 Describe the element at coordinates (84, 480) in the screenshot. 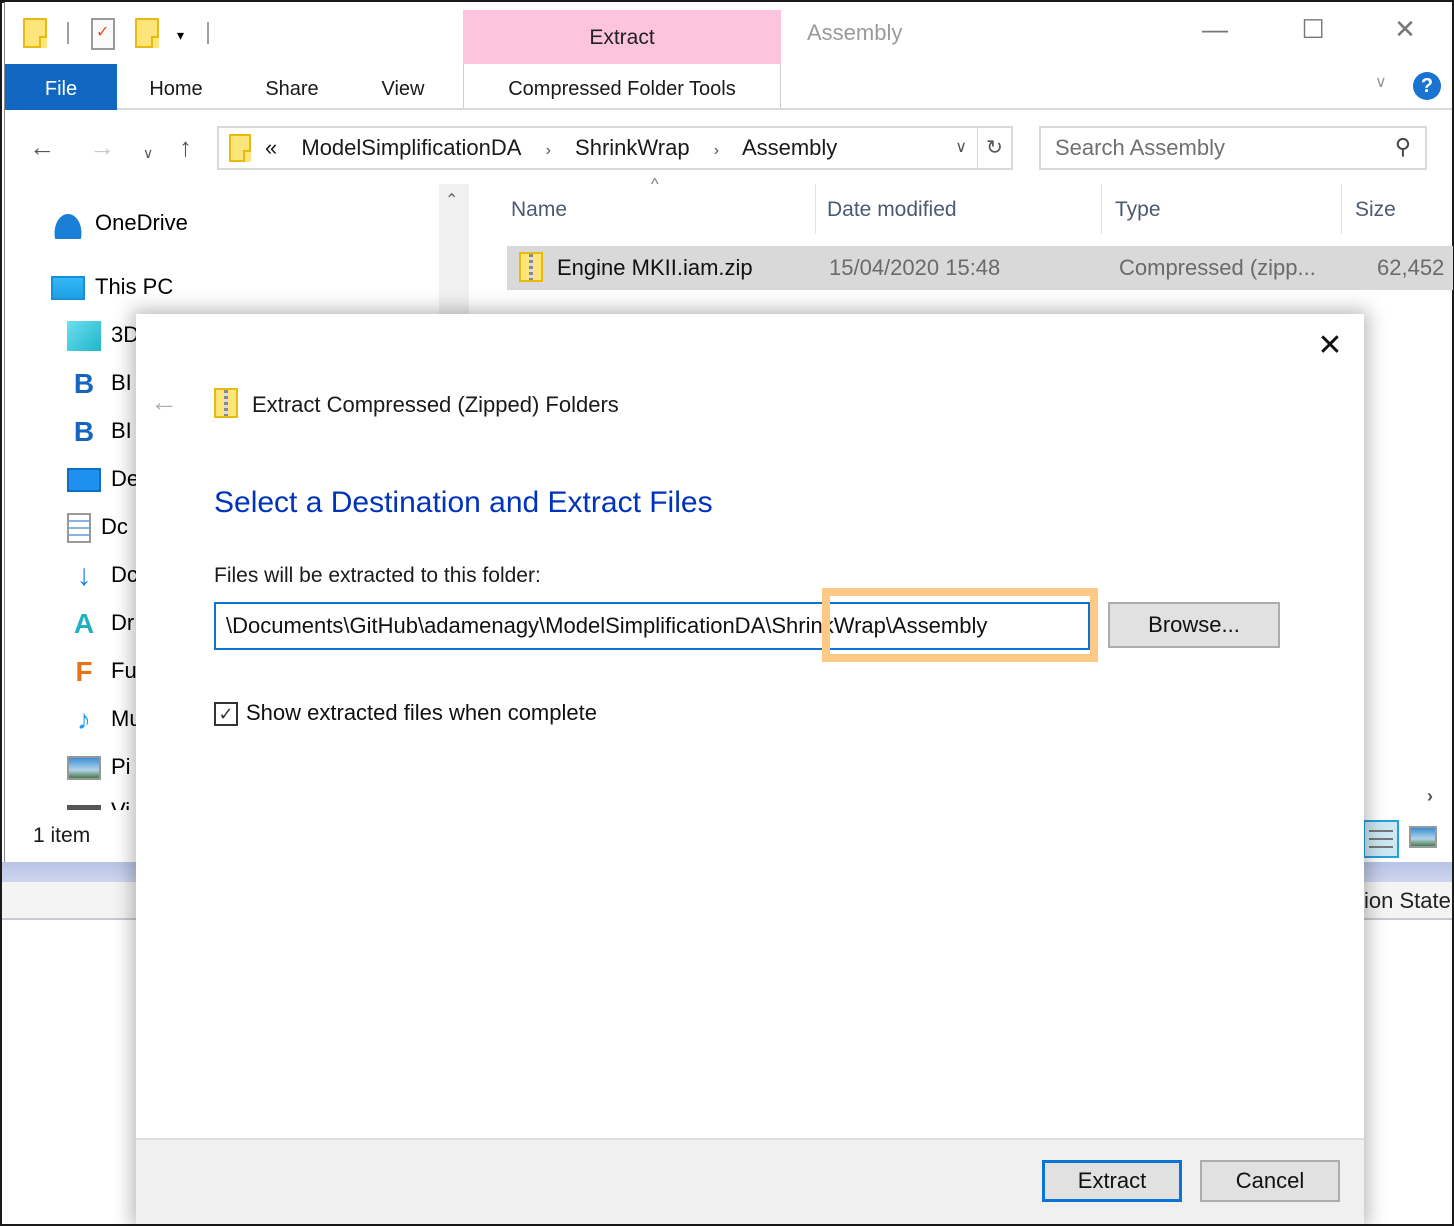

I see `desktop-icon` at that location.